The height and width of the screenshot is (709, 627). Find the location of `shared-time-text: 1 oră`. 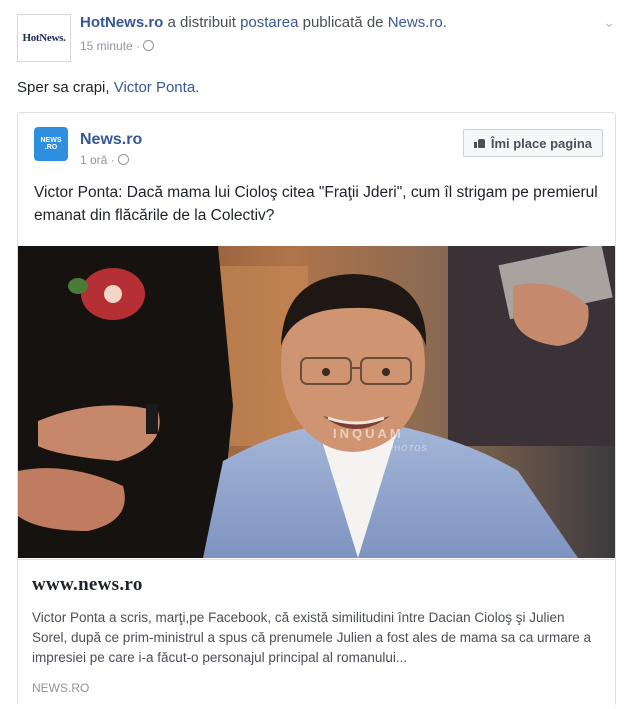

shared-time-text: 1 oră is located at coordinates (94, 160).